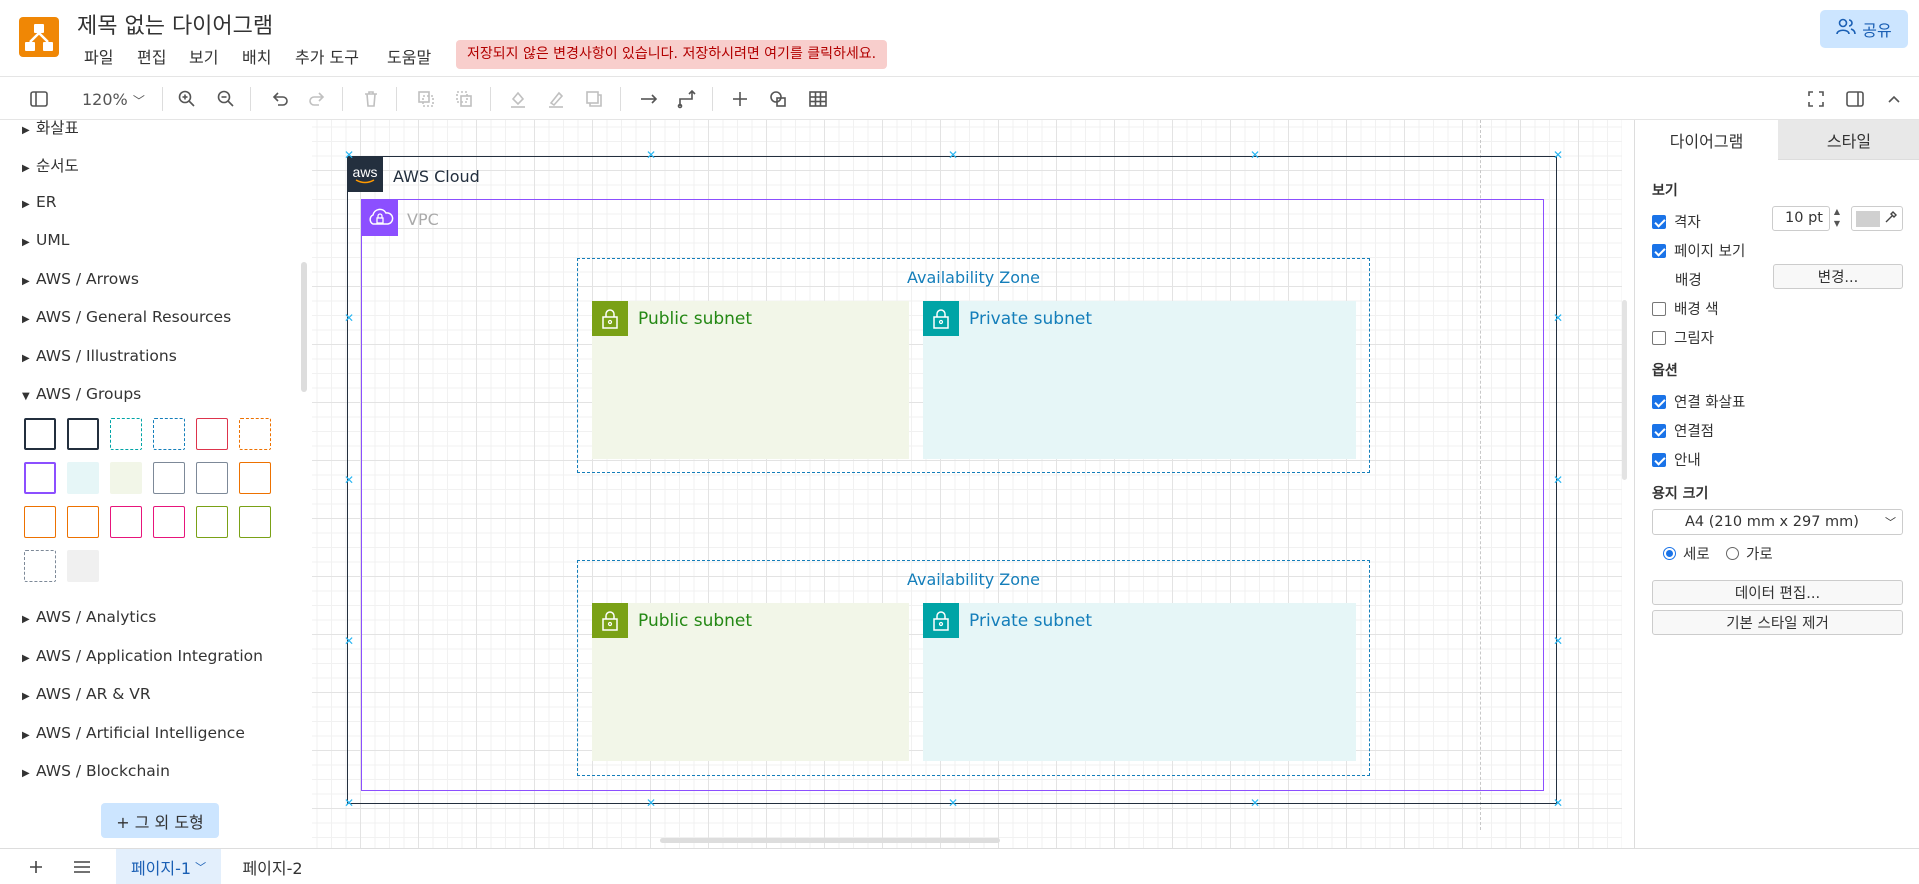  What do you see at coordinates (1777, 622) in the screenshot?
I see `clear-default-style-button: 기본 스타일 제거` at bounding box center [1777, 622].